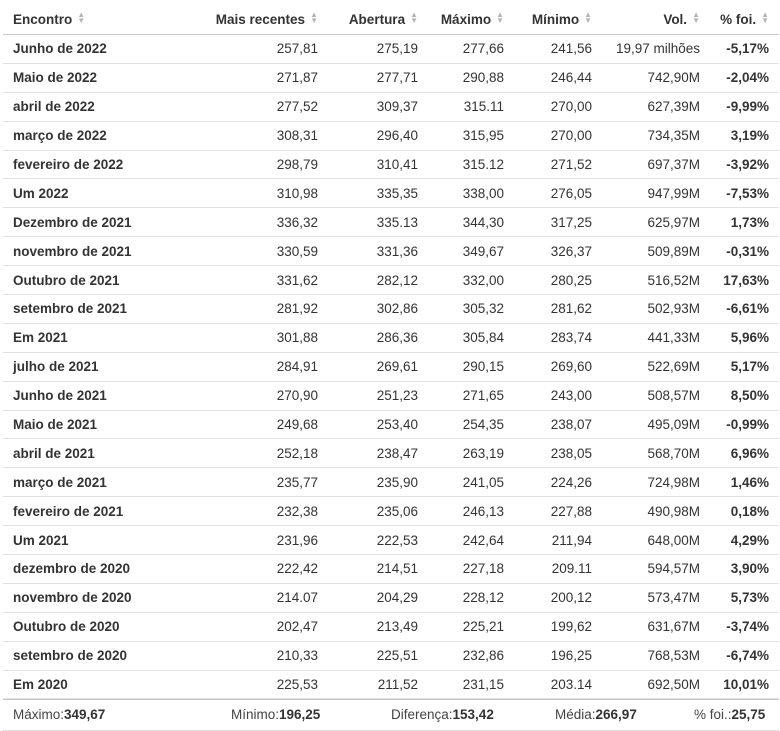 This screenshot has height=731, width=780. I want to click on cell-change: 10,01%, so click(744, 685).